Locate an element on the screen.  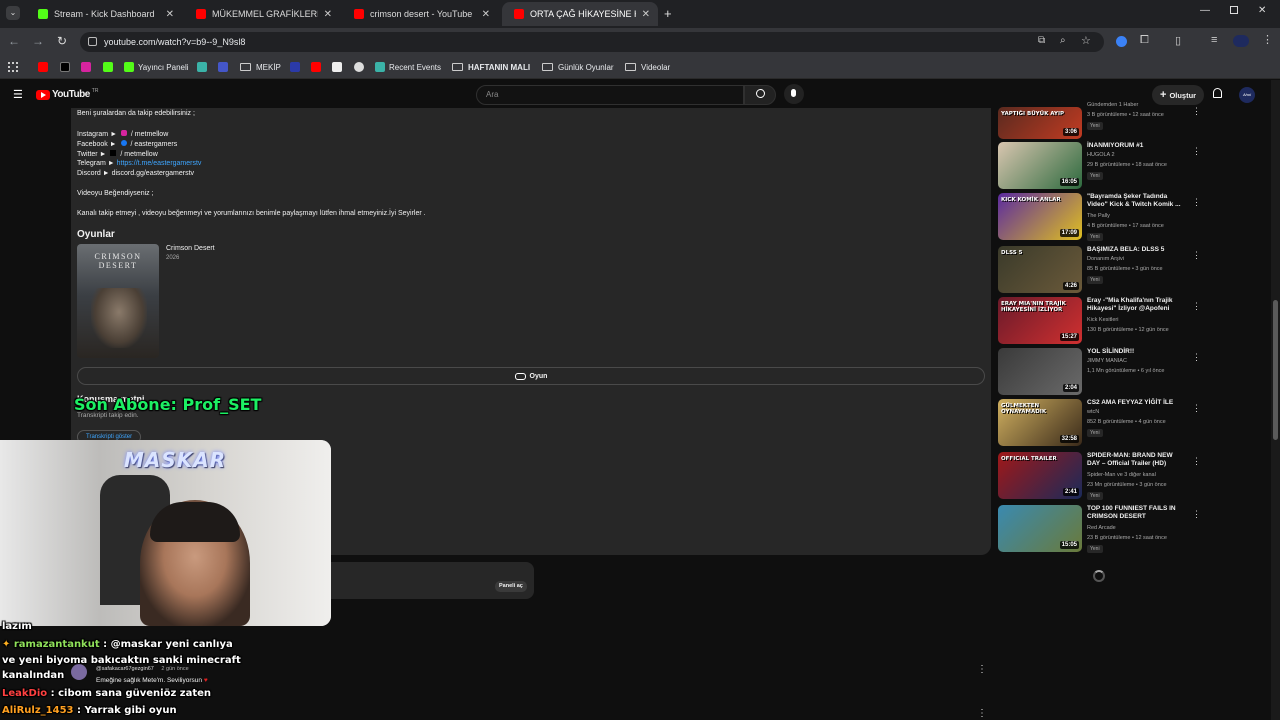
url-field: youtube.com/watch?v=b9--9_N9sl8 ⧉ ⌕ ☆ is located at coordinates (592, 42).